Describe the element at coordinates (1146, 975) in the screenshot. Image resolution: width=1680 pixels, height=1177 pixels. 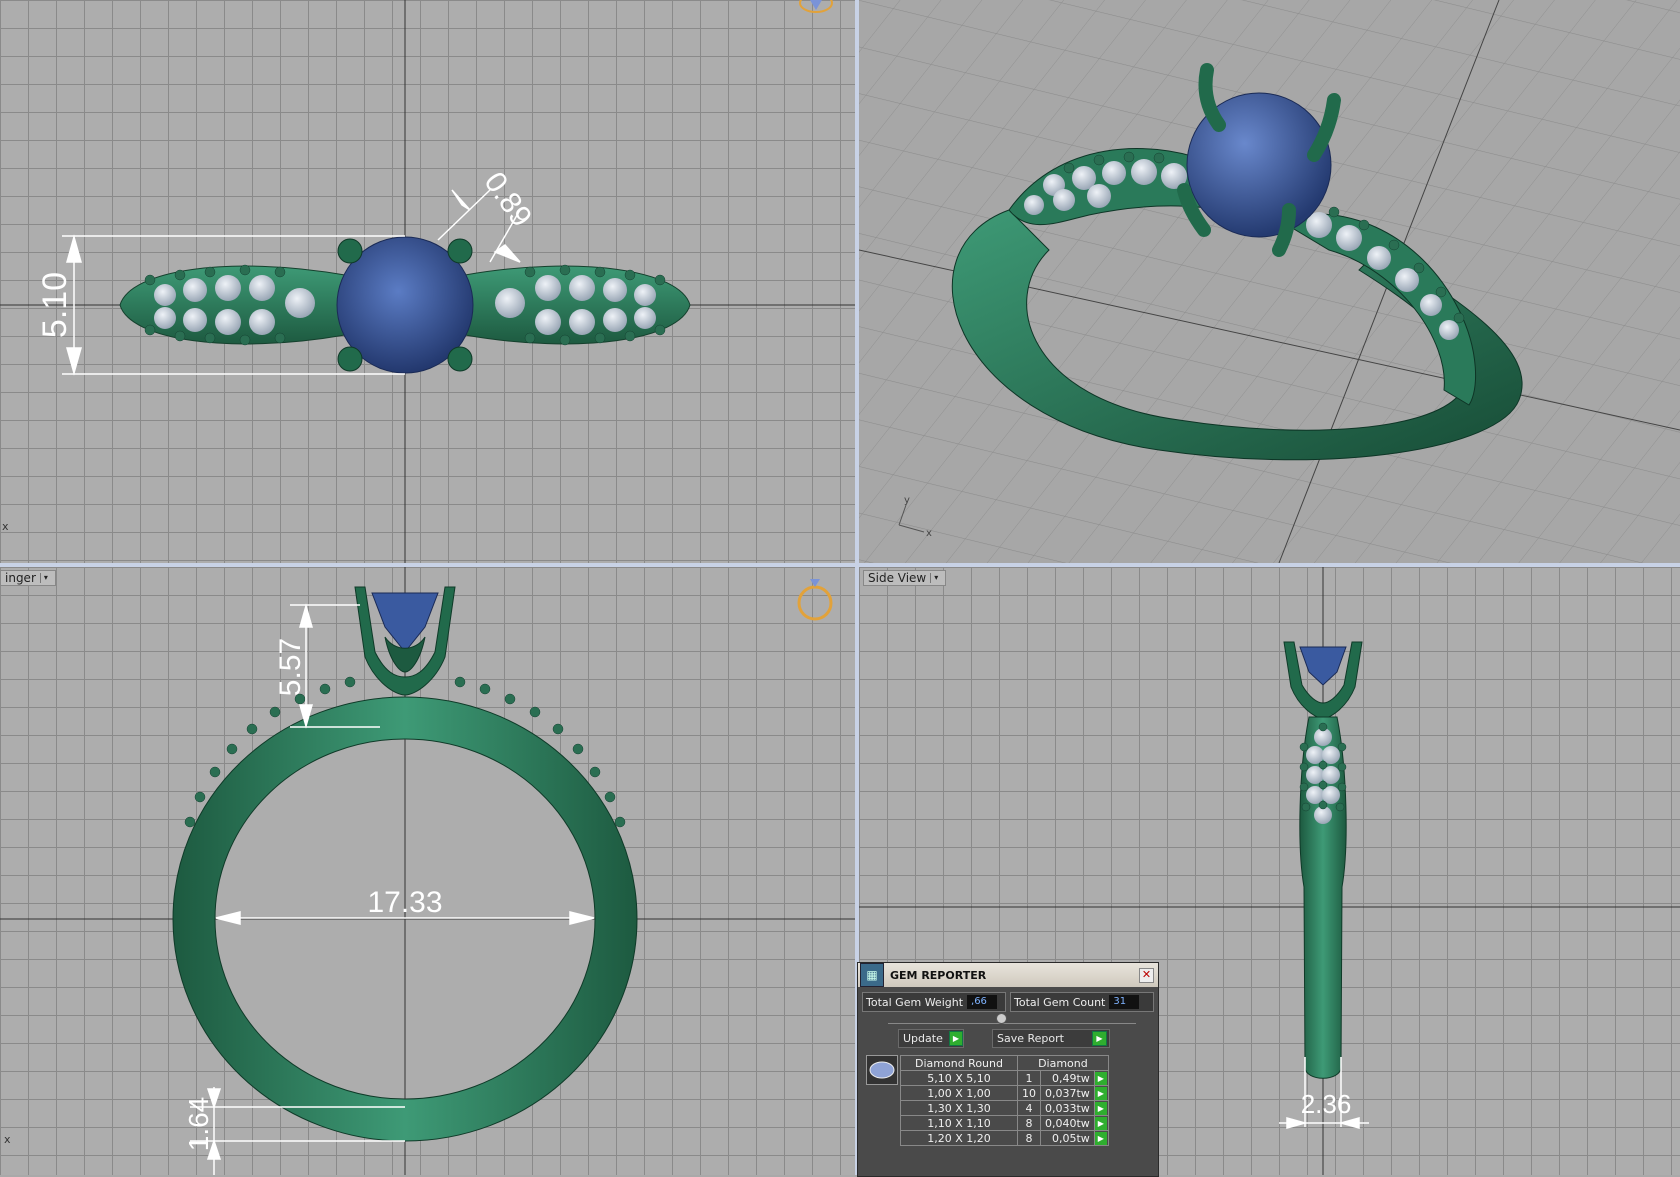
I see `close-icon: ✕` at that location.